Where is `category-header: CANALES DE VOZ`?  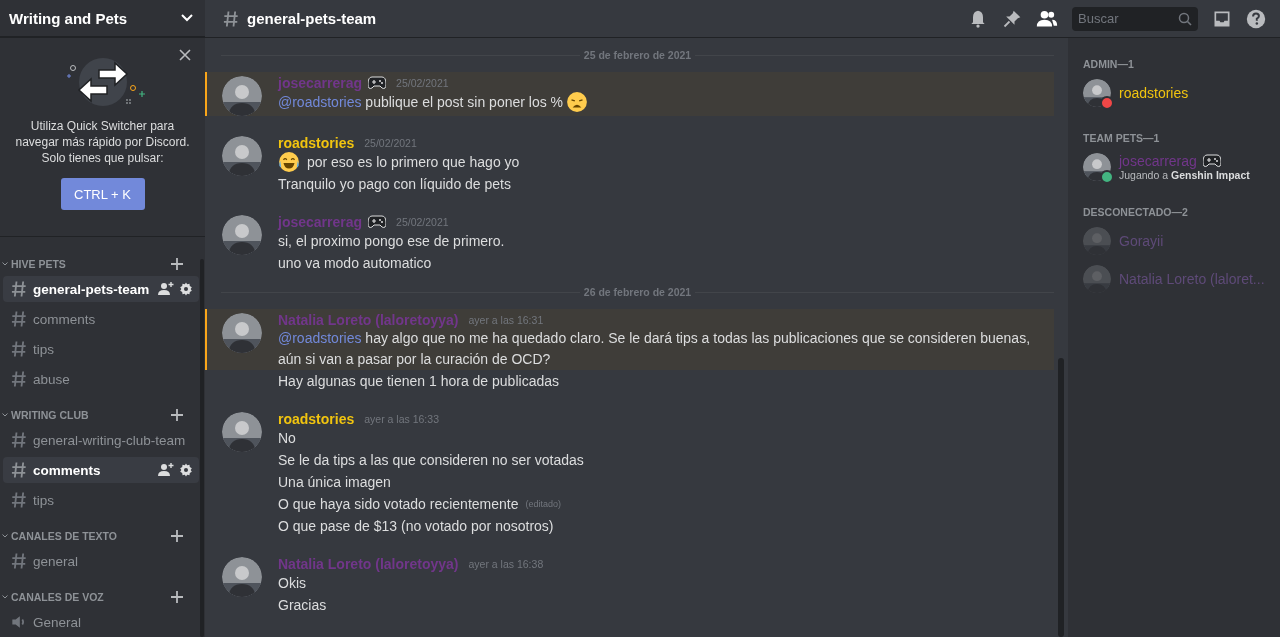
category-header: CANALES DE VOZ is located at coordinates (53, 597).